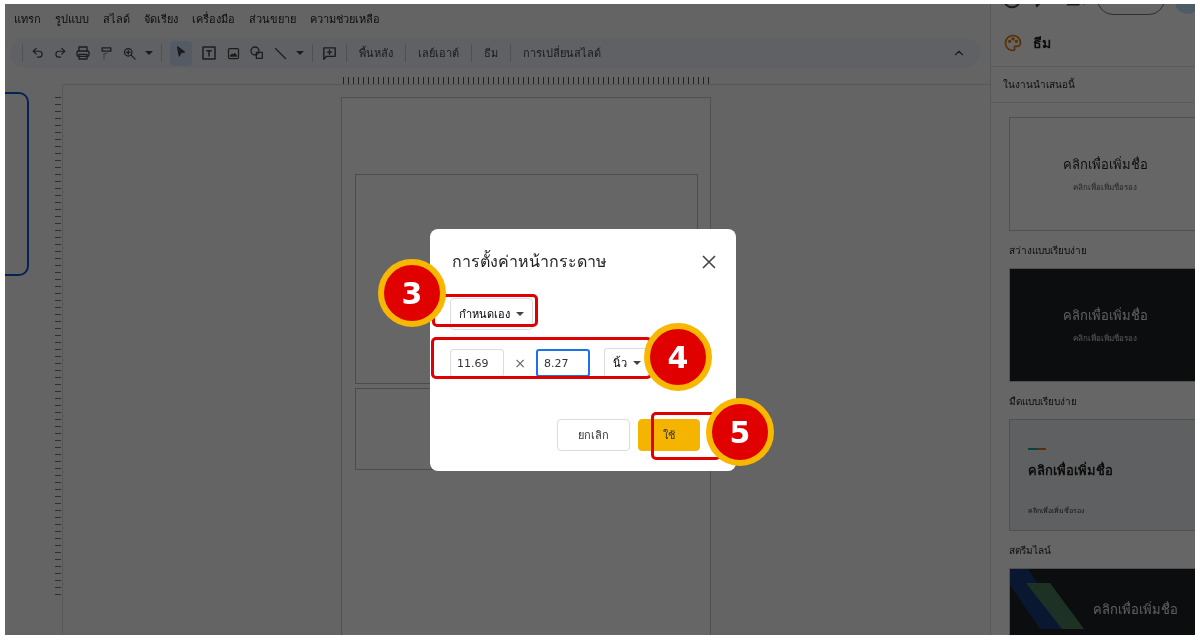 This screenshot has width=1200, height=640. Describe the element at coordinates (520, 363) in the screenshot. I see `times-sign: ×` at that location.